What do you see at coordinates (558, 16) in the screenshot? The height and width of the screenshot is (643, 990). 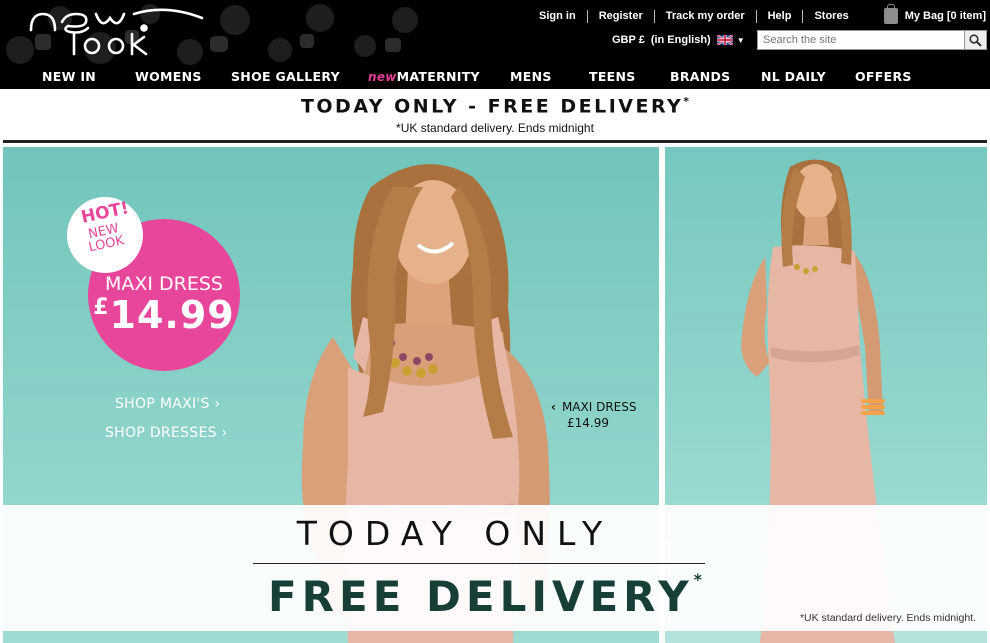 I see `sign-in-link: Sign in` at bounding box center [558, 16].